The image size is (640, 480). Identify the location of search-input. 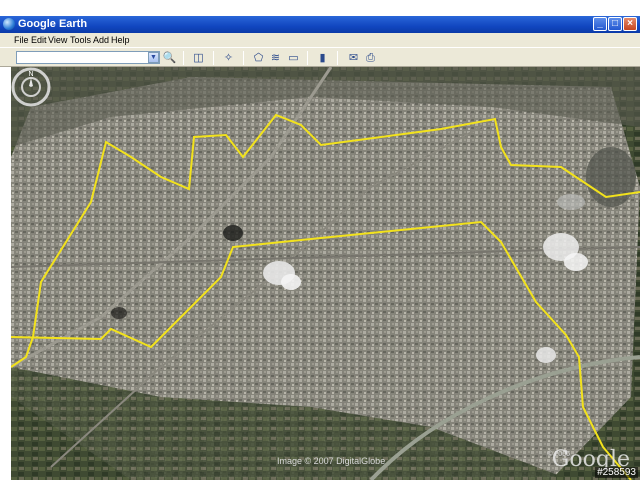
(88, 57).